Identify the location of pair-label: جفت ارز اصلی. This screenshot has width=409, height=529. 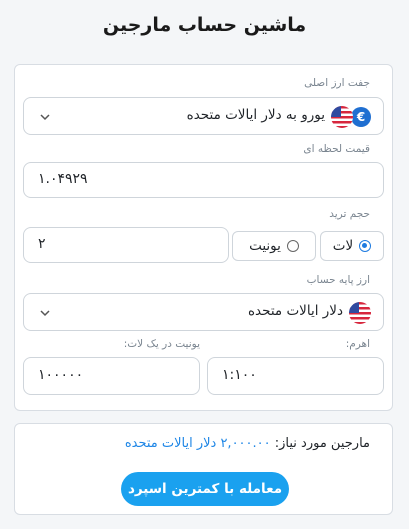
(337, 83).